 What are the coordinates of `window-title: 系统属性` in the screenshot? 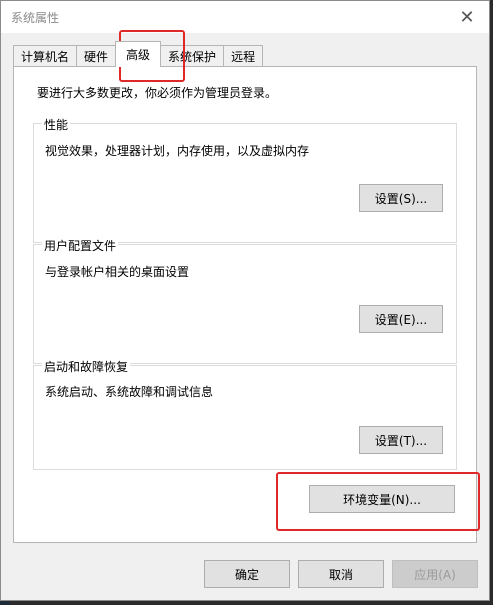 It's located at (35, 18).